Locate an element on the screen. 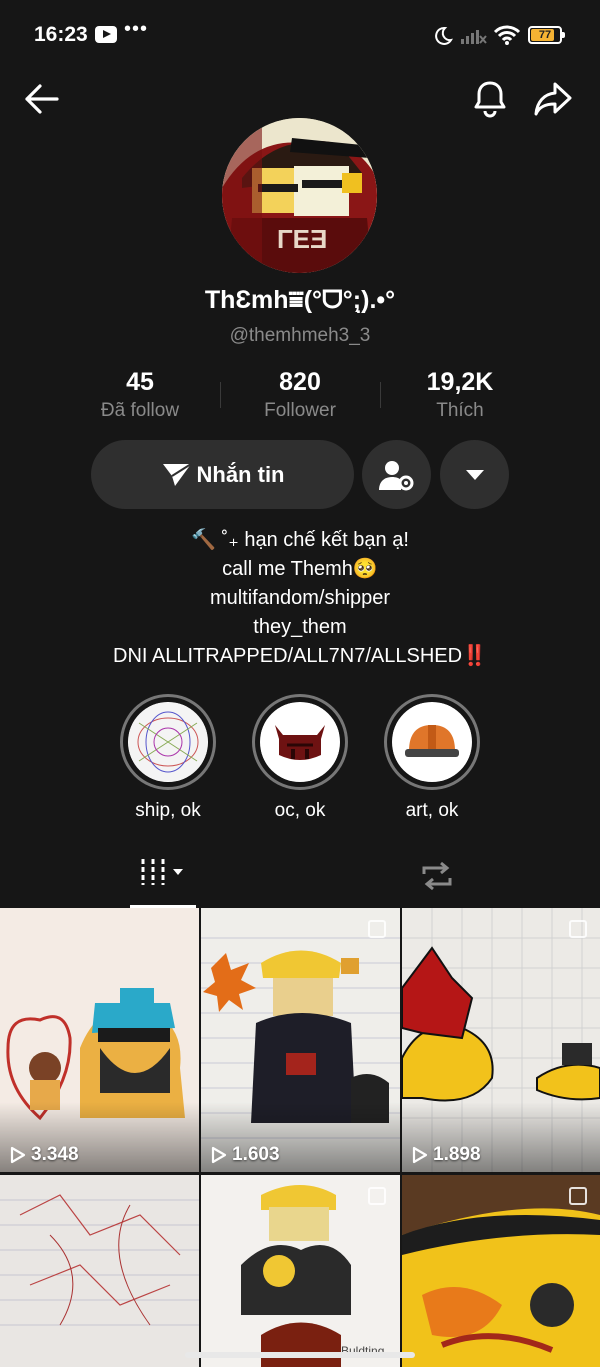 The width and height of the screenshot is (600, 1367). caret-down-icon is located at coordinates (474, 474).